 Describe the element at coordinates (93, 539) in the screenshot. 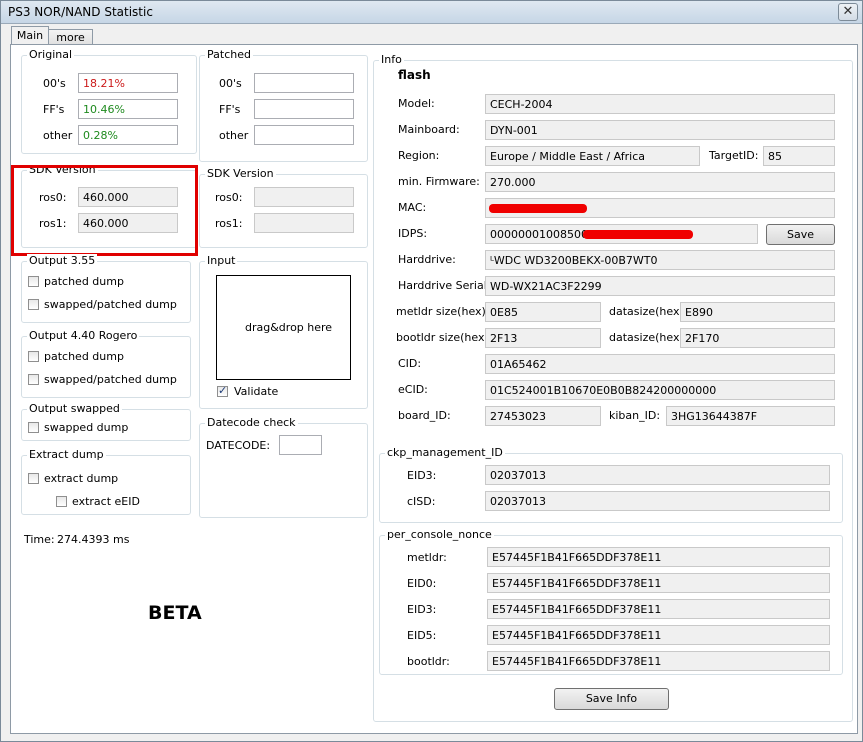

I see `time-value: 274.4393 ms` at that location.